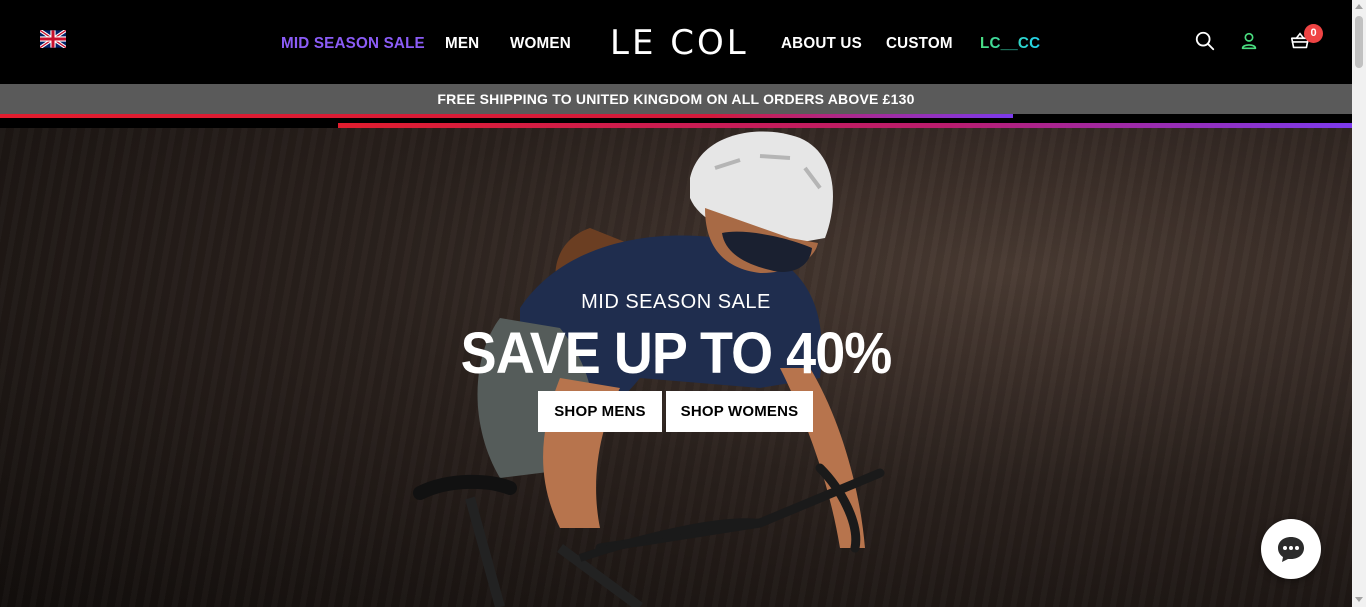 The width and height of the screenshot is (1366, 607). What do you see at coordinates (1359, 303) in the screenshot?
I see `page-scrollbar` at bounding box center [1359, 303].